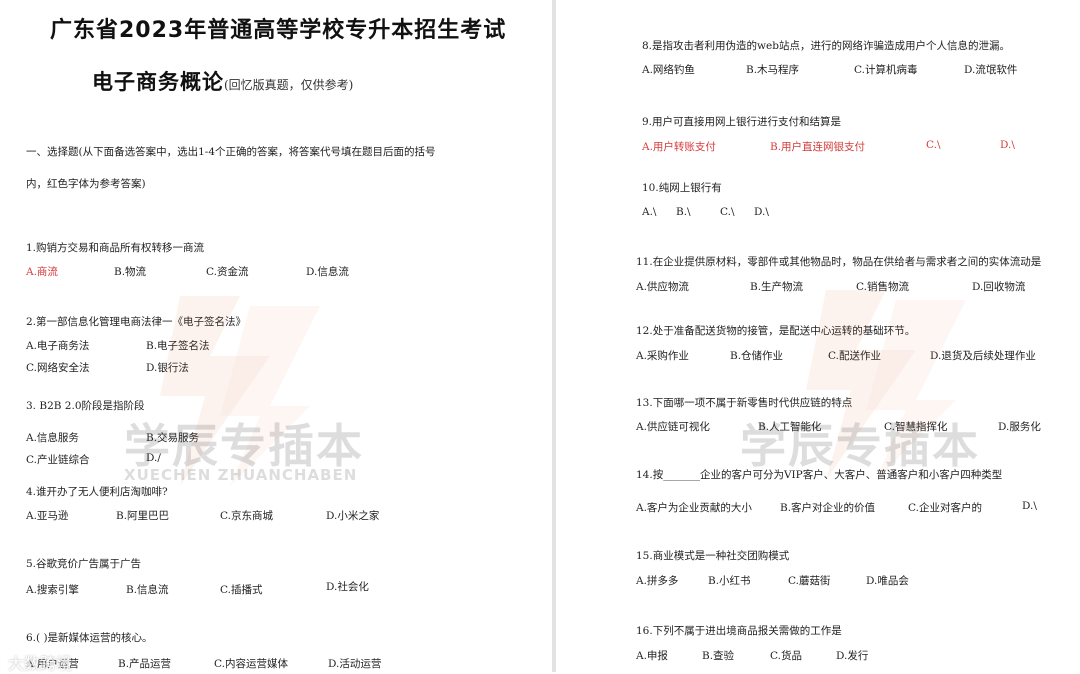  Describe the element at coordinates (826, 46) in the screenshot. I see `question-stem: 8.是指攻击者利用伪造的web站点，进行的网络诈骗造成用户个人信息的泄漏。` at that location.